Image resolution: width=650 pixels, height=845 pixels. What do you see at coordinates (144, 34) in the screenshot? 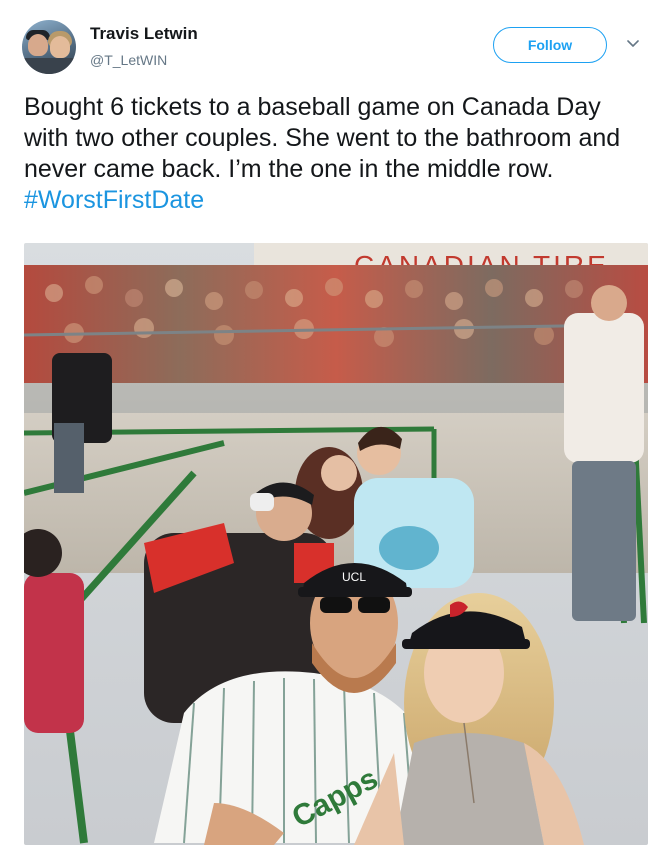
I see `author-display-name: Travis Letwin` at bounding box center [144, 34].